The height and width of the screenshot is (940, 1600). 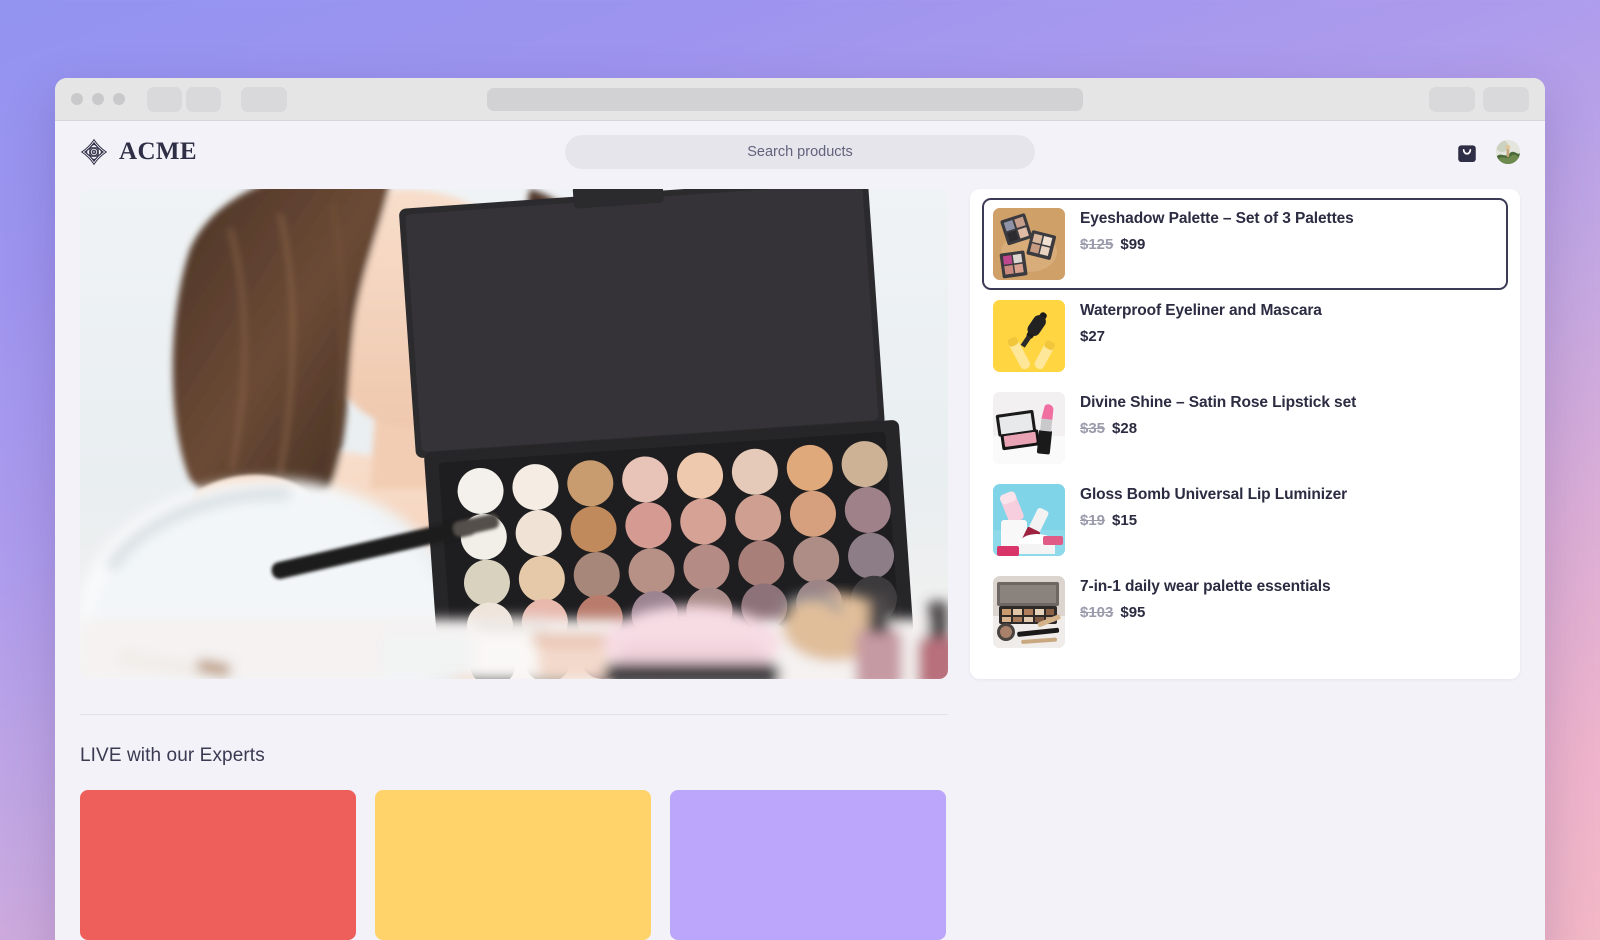 I want to click on product-current-price: $27, so click(x=1093, y=336).